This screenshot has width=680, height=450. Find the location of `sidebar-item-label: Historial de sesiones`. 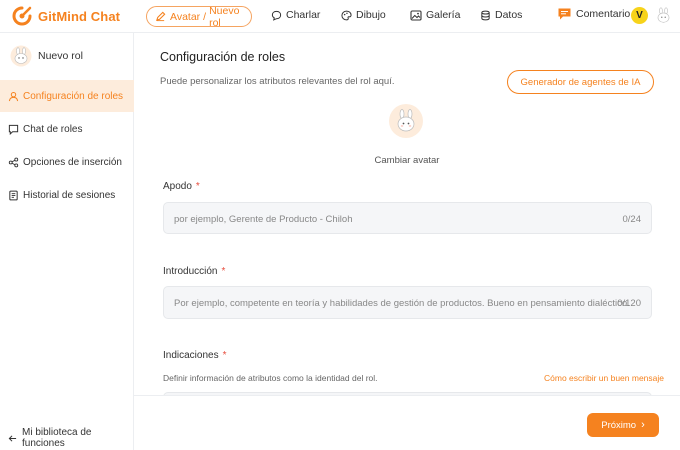

sidebar-item-label: Historial de sesiones is located at coordinates (69, 195).